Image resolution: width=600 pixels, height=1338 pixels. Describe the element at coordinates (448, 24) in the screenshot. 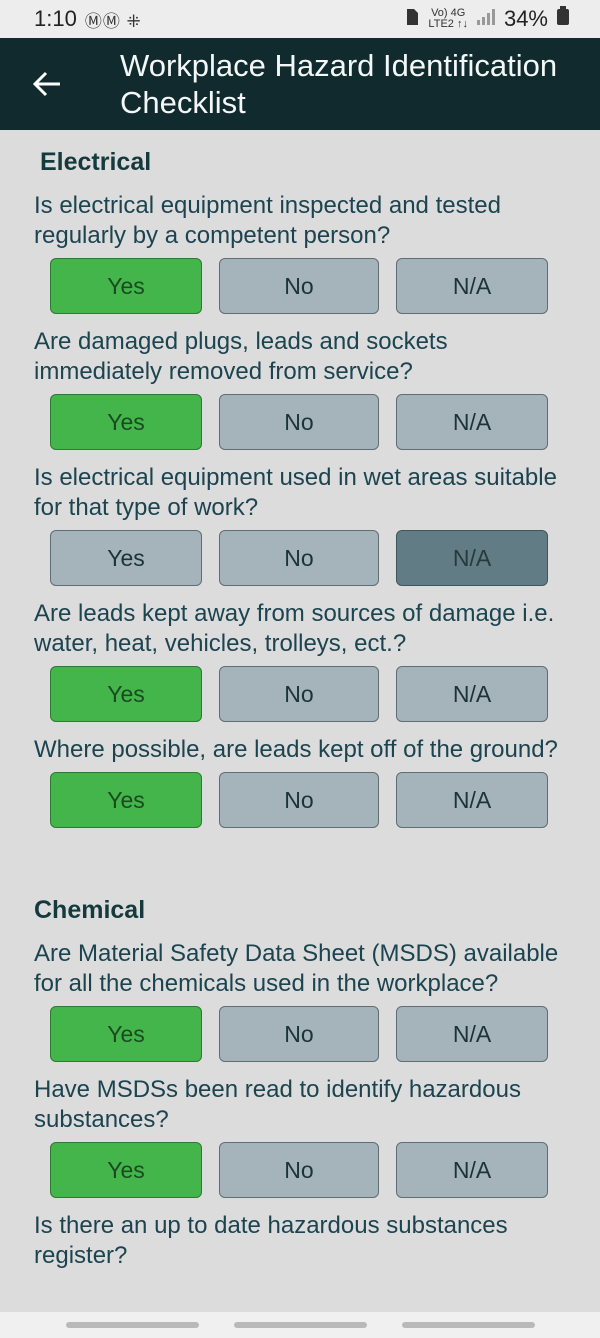

I see `network-bottom: LTE2 ↑↓` at that location.